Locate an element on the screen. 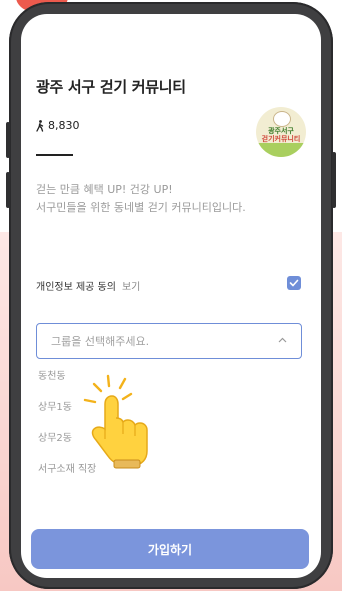 The height and width of the screenshot is (591, 342). pointing-hand-icon is located at coordinates (114, 426).